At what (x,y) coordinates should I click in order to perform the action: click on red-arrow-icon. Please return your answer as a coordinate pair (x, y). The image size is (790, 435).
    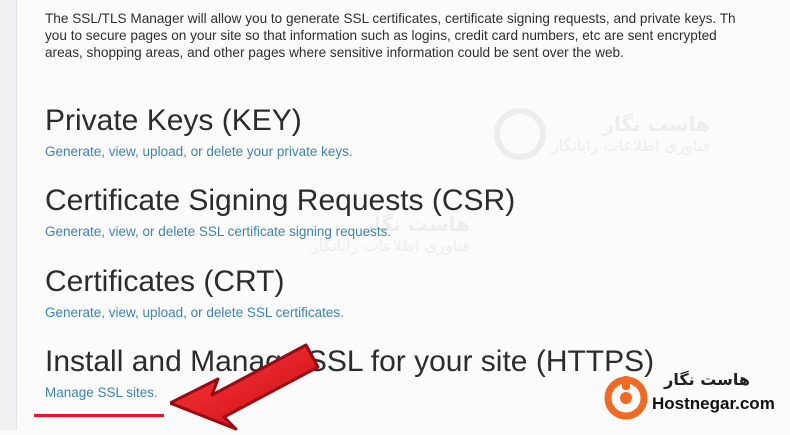
    Looking at the image, I should click on (245, 387).